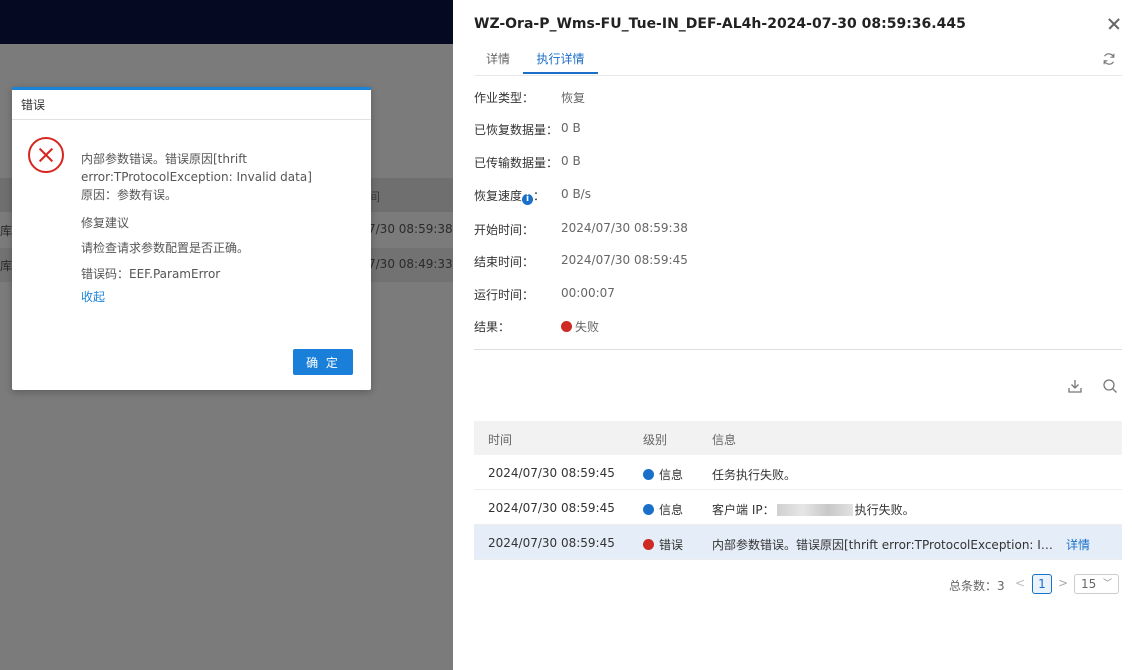  What do you see at coordinates (498, 62) in the screenshot?
I see `tab-details: 详情` at bounding box center [498, 62].